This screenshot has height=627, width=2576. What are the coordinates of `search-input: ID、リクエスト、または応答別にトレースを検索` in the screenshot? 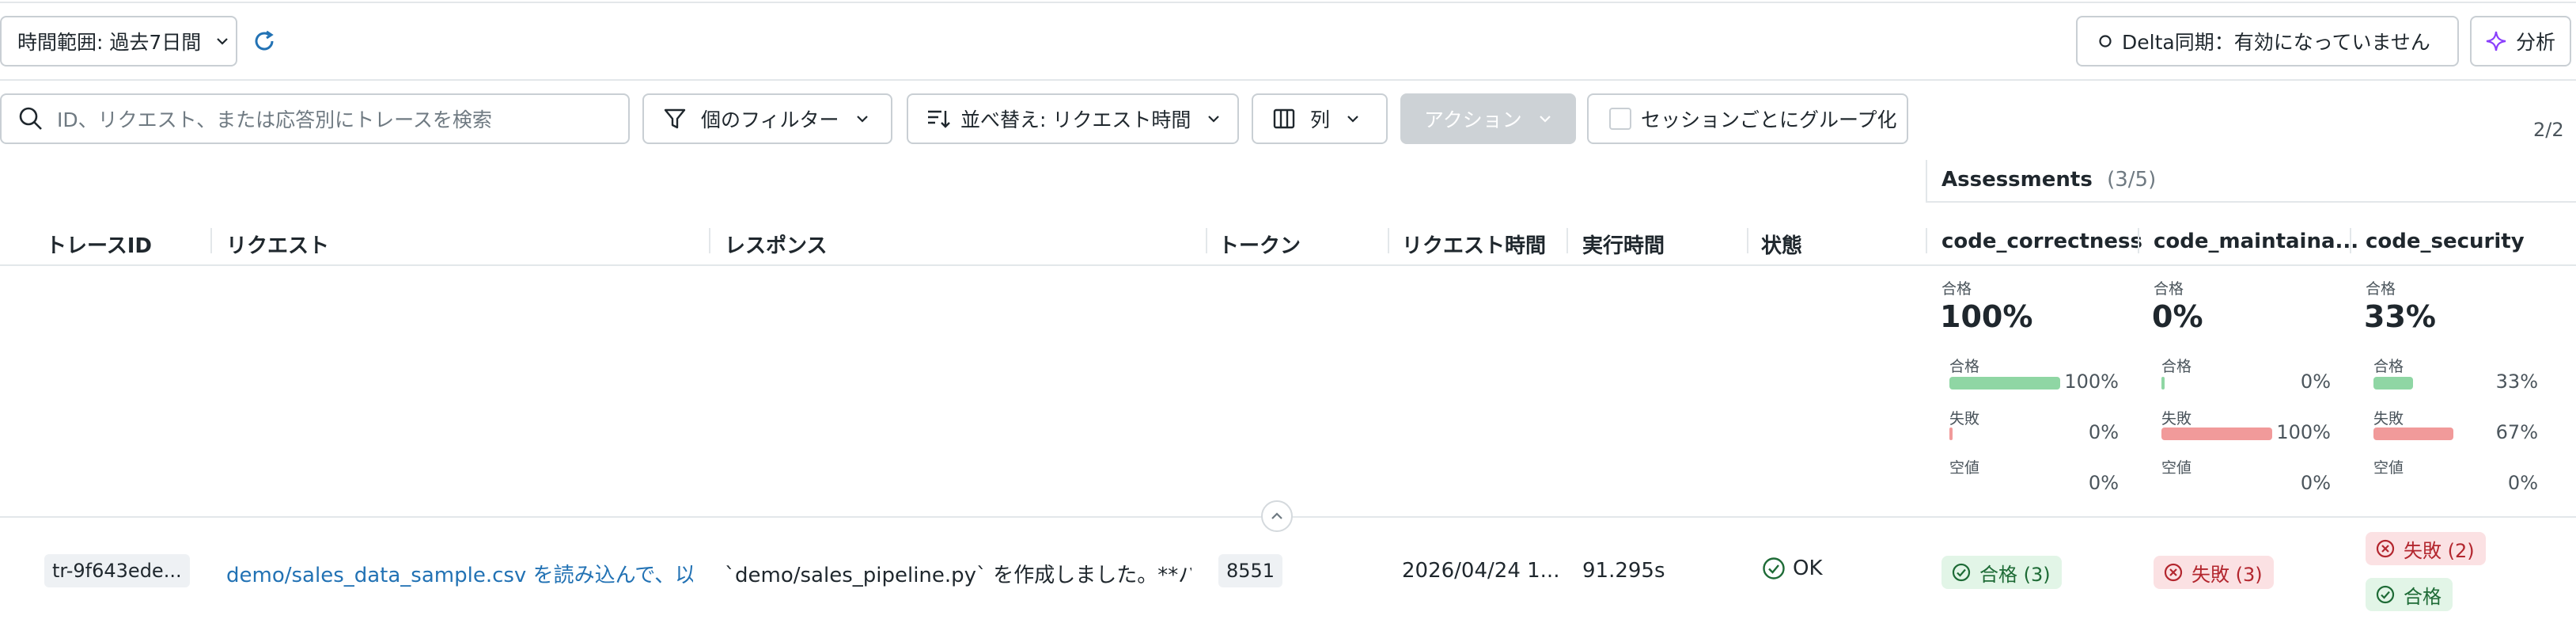 It's located at (315, 118).